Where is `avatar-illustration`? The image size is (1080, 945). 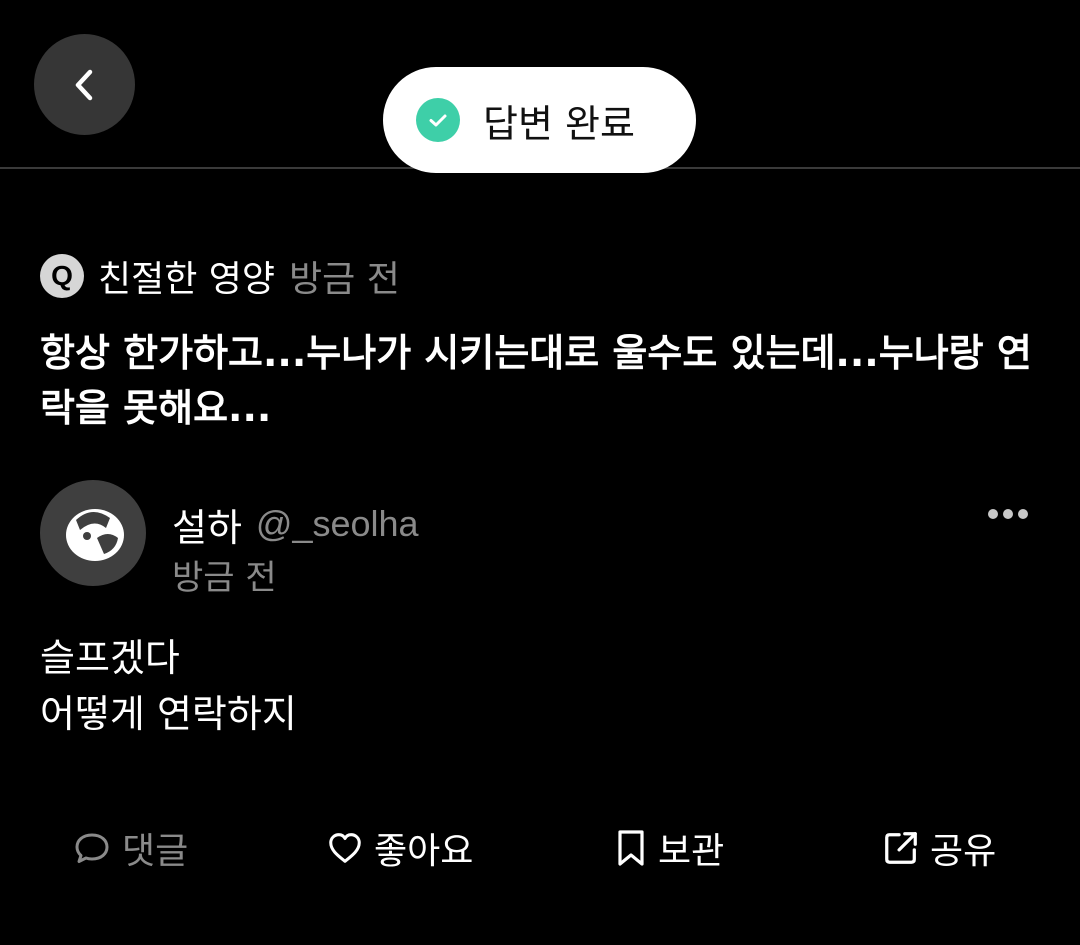
avatar-illustration is located at coordinates (95, 535).